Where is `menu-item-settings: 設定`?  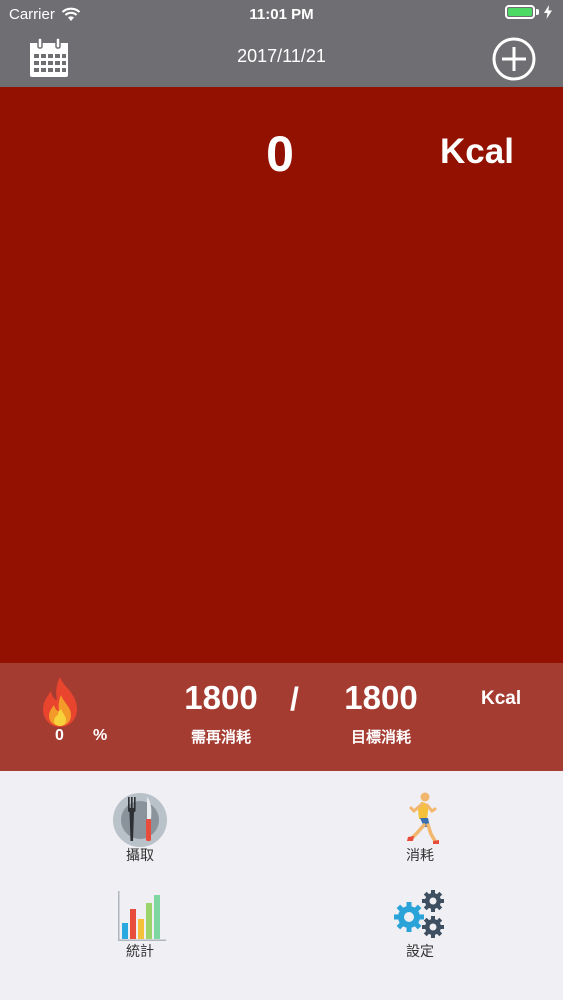 menu-item-settings: 設定 is located at coordinates (420, 932).